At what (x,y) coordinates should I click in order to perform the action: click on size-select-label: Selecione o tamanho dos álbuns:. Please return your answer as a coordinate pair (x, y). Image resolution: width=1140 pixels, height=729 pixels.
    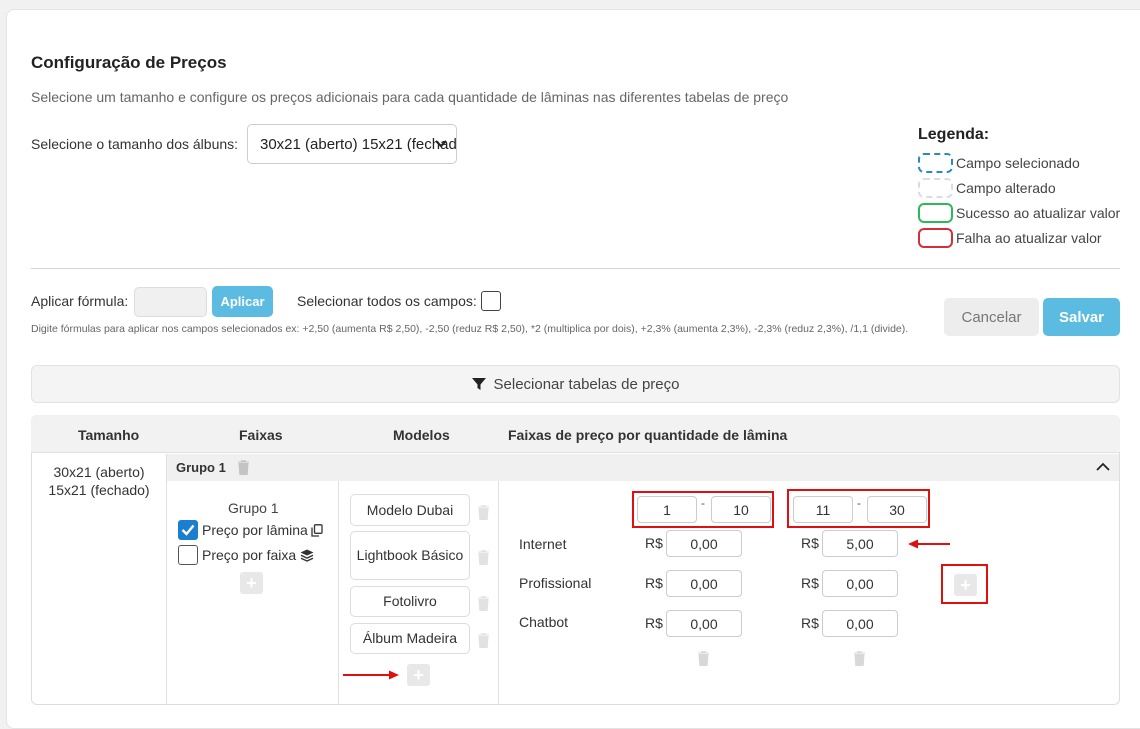
    Looking at the image, I should click on (135, 144).